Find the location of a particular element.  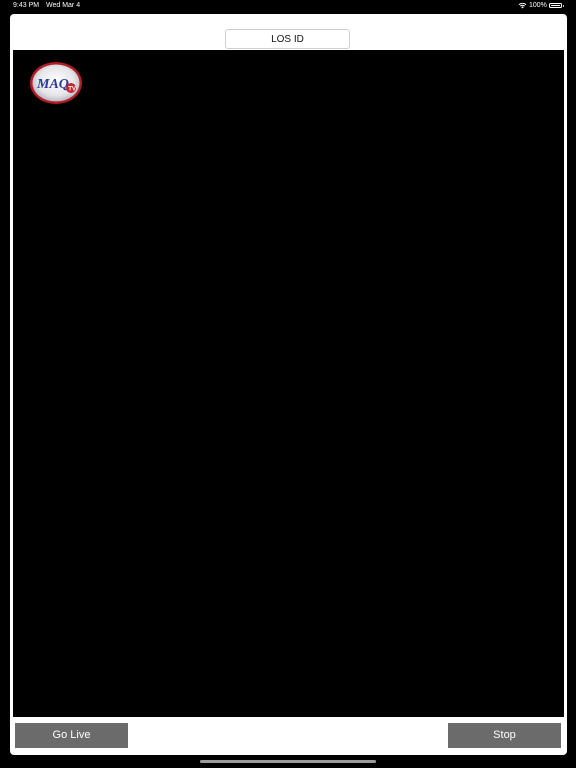

battery-percentage: 100% is located at coordinates (538, 5).